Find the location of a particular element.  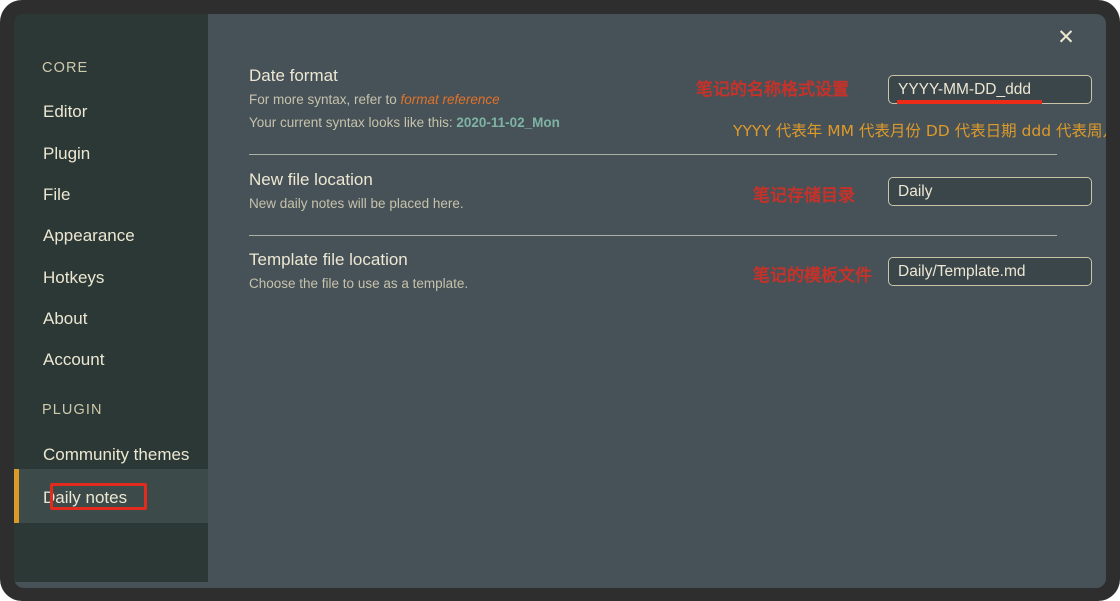

setting-desc-template-file-location: Choose the file to use as a template. is located at coordinates (359, 283).